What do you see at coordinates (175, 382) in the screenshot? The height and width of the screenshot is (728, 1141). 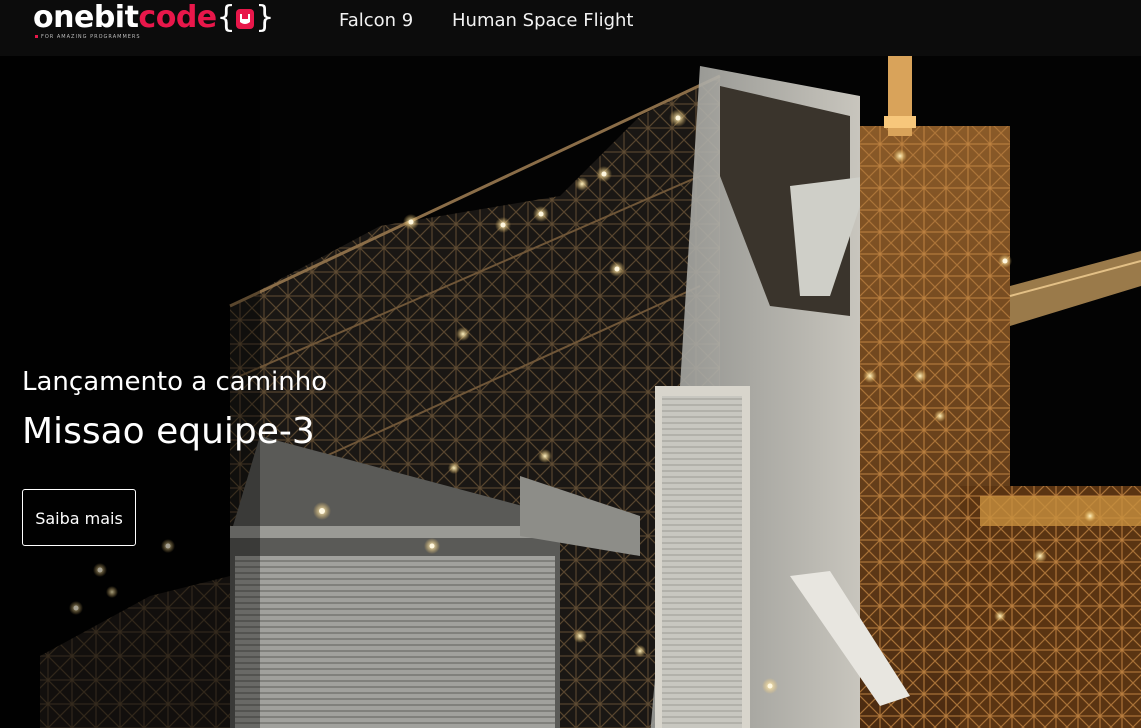 I see `hero-subtitle: Lançamento a caminho` at bounding box center [175, 382].